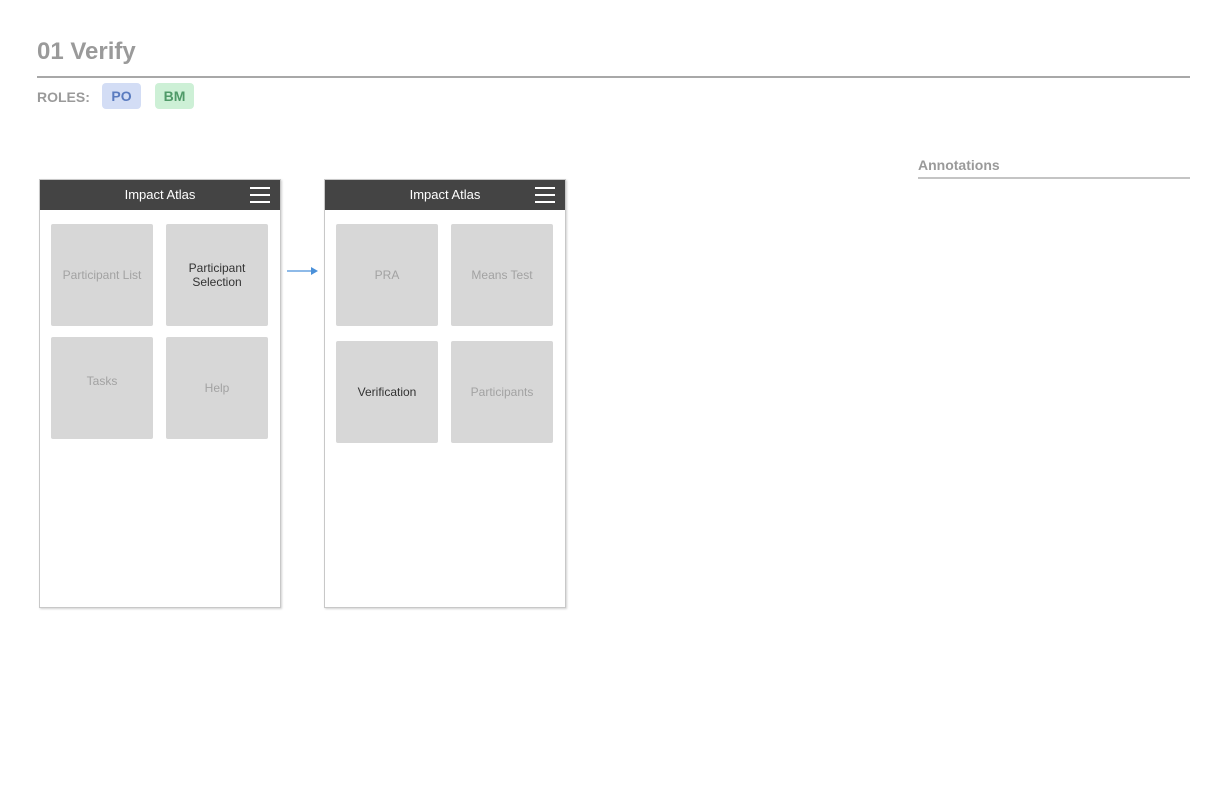  I want to click on tile-help: Help, so click(217, 388).